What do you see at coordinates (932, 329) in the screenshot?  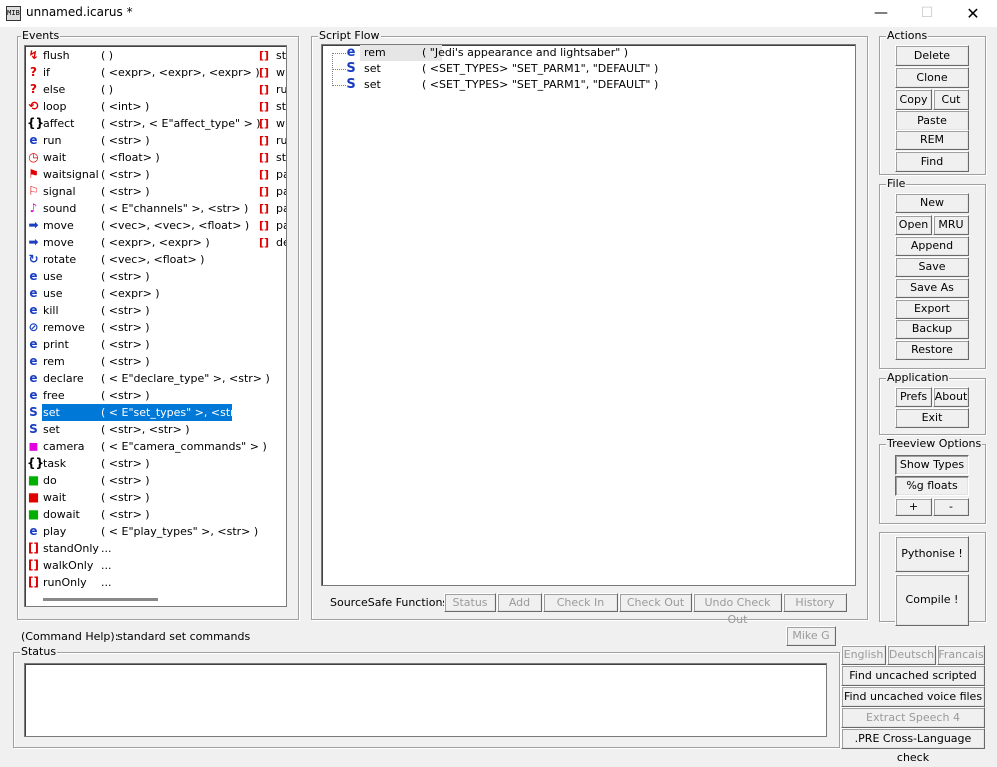 I see `backup-button: Backup` at bounding box center [932, 329].